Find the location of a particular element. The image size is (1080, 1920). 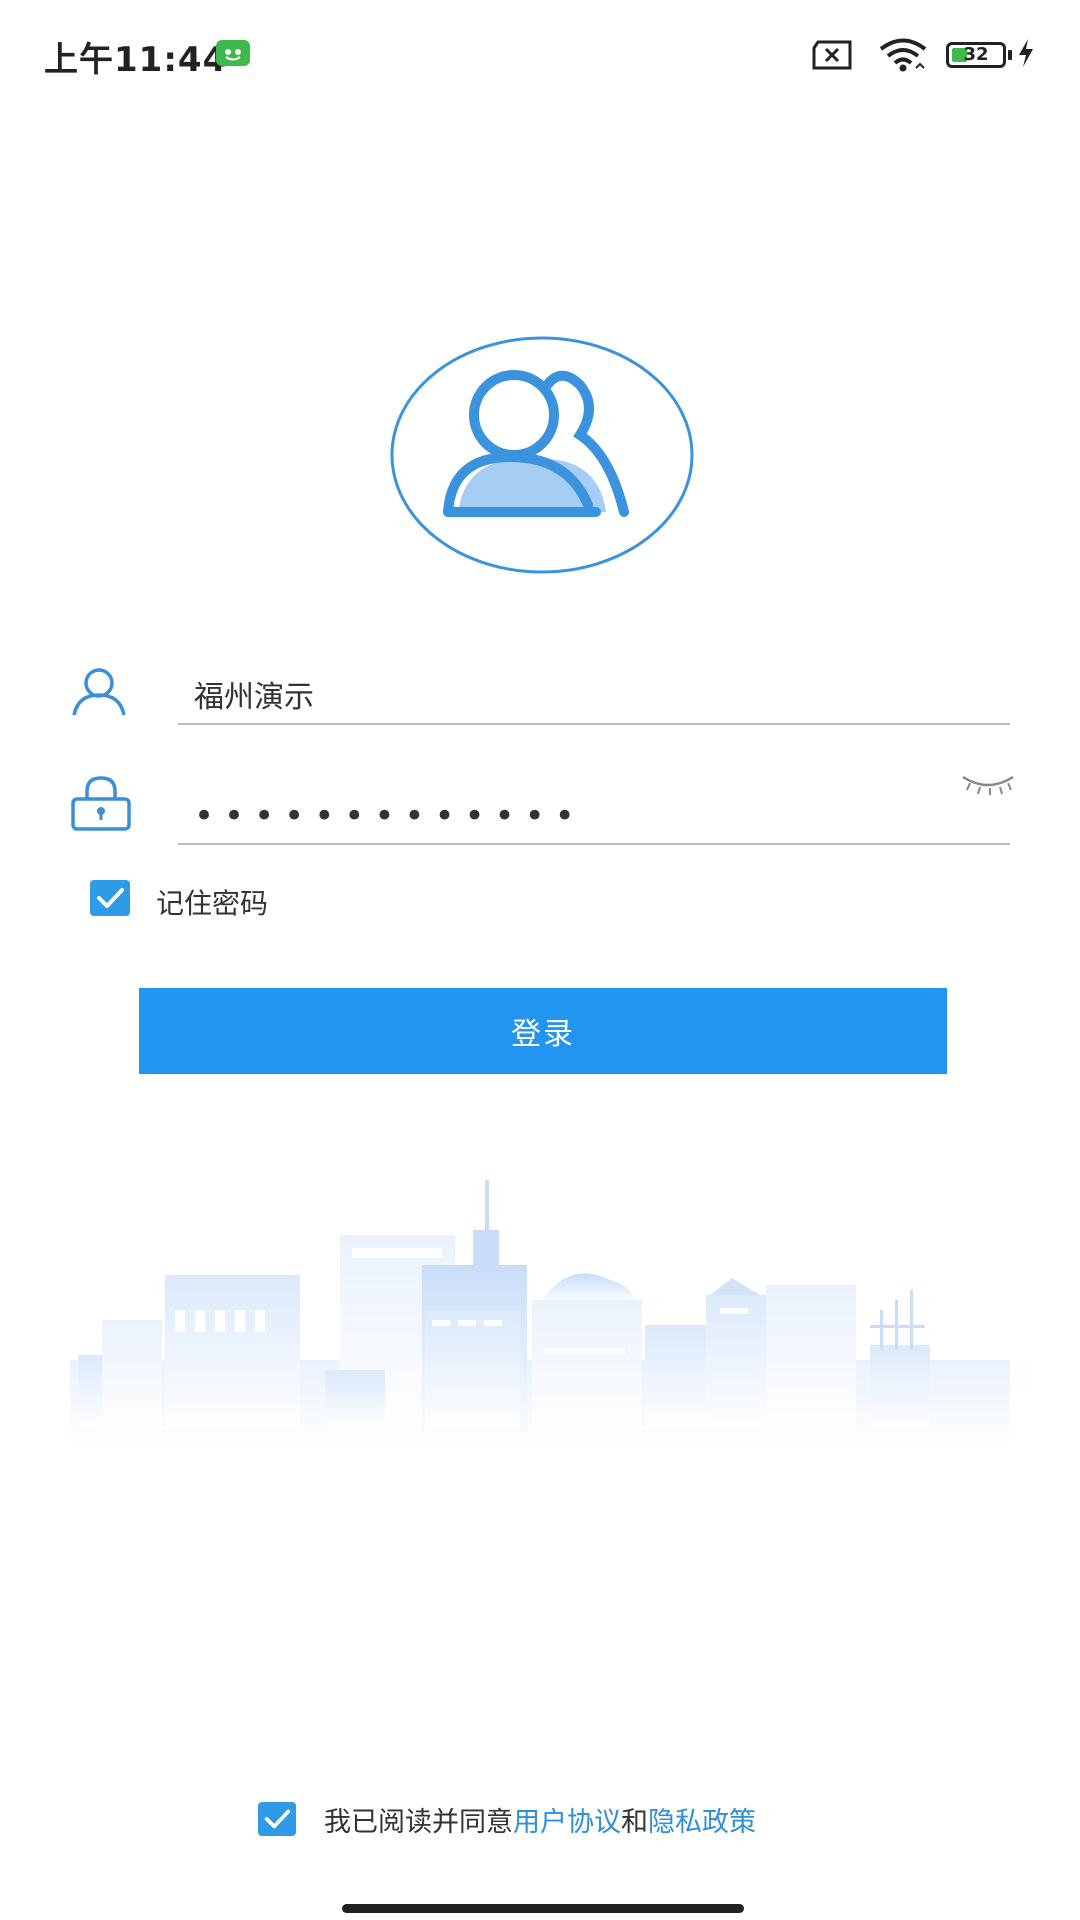

login-button: 登录 is located at coordinates (543, 1031).